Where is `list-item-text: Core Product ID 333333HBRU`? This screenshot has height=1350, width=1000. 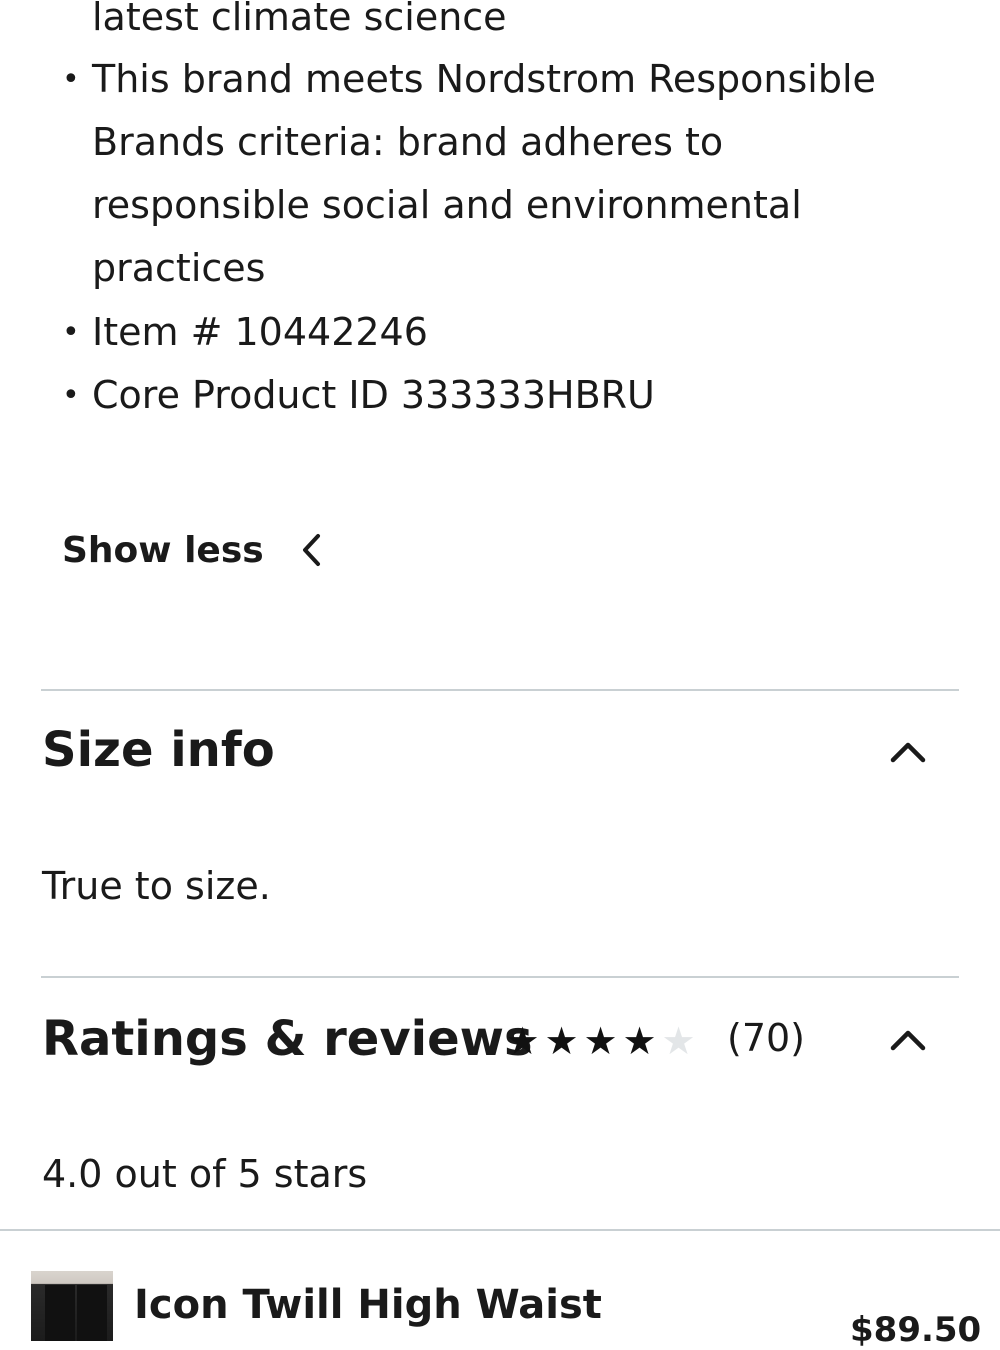
list-item-text: Core Product ID 333333HBRU is located at coordinates (373, 395).